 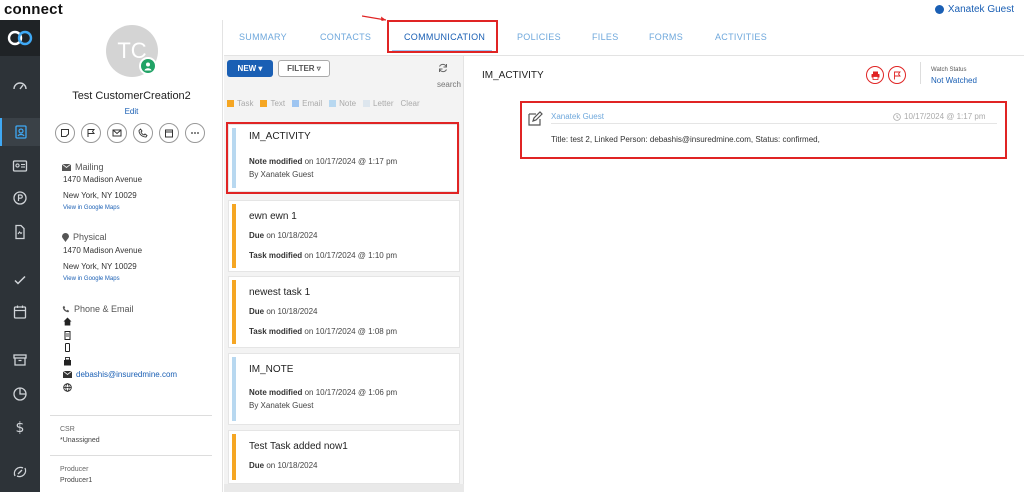 I want to click on mailing-line1: 1470 Madison Avenue, so click(x=103, y=179).